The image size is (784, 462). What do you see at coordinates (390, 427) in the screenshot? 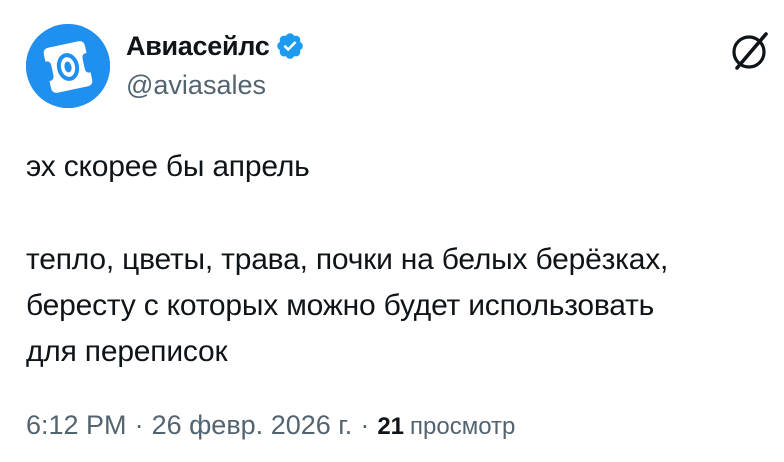
I see `views-count: 21` at bounding box center [390, 427].